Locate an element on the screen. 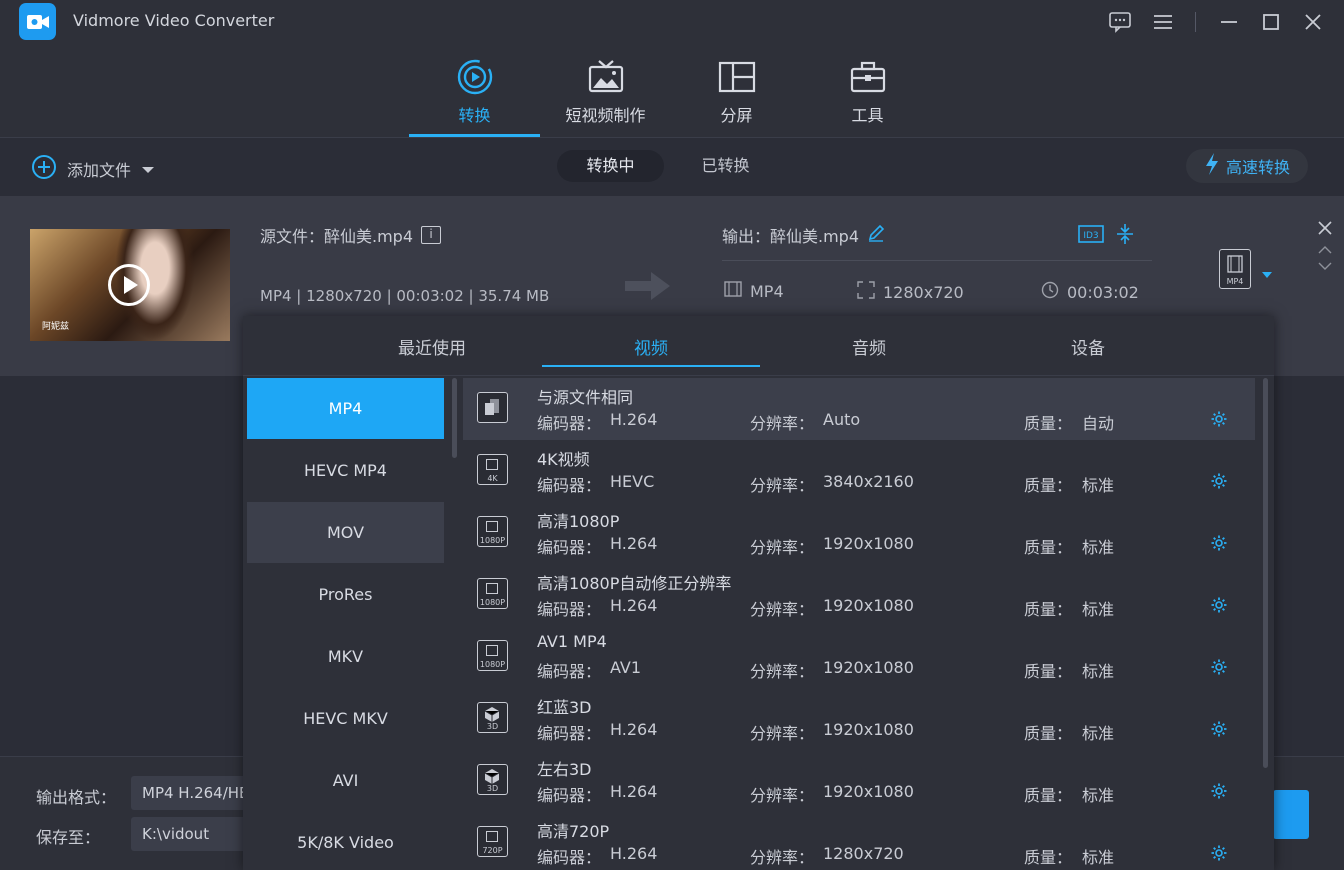  tab-converting: 转换中 is located at coordinates (610, 166).